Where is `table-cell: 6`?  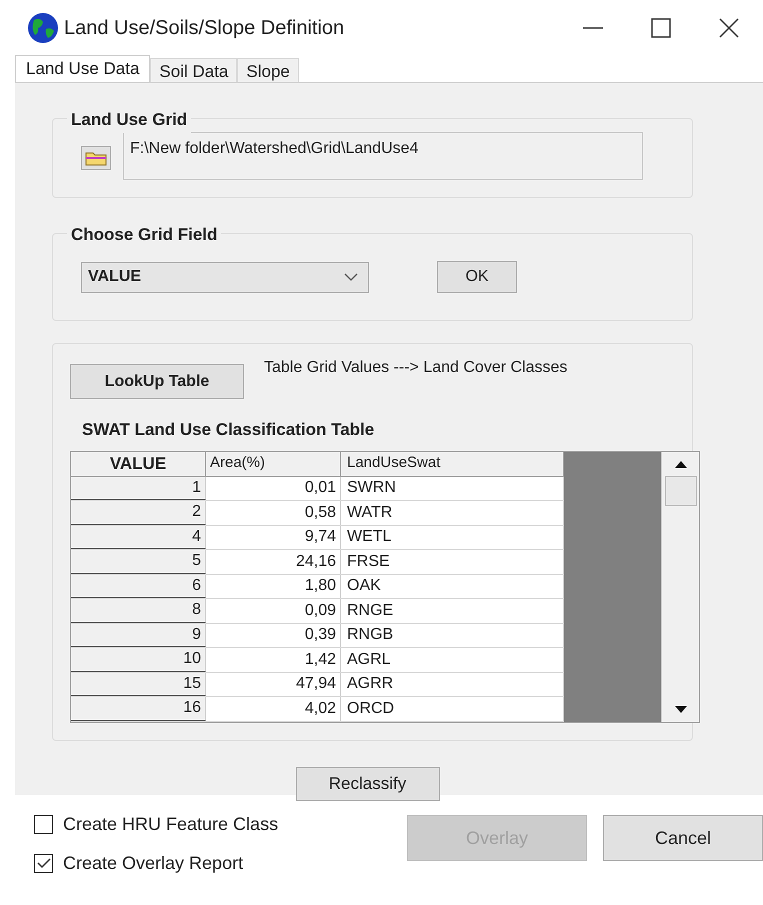 table-cell: 6 is located at coordinates (138, 586).